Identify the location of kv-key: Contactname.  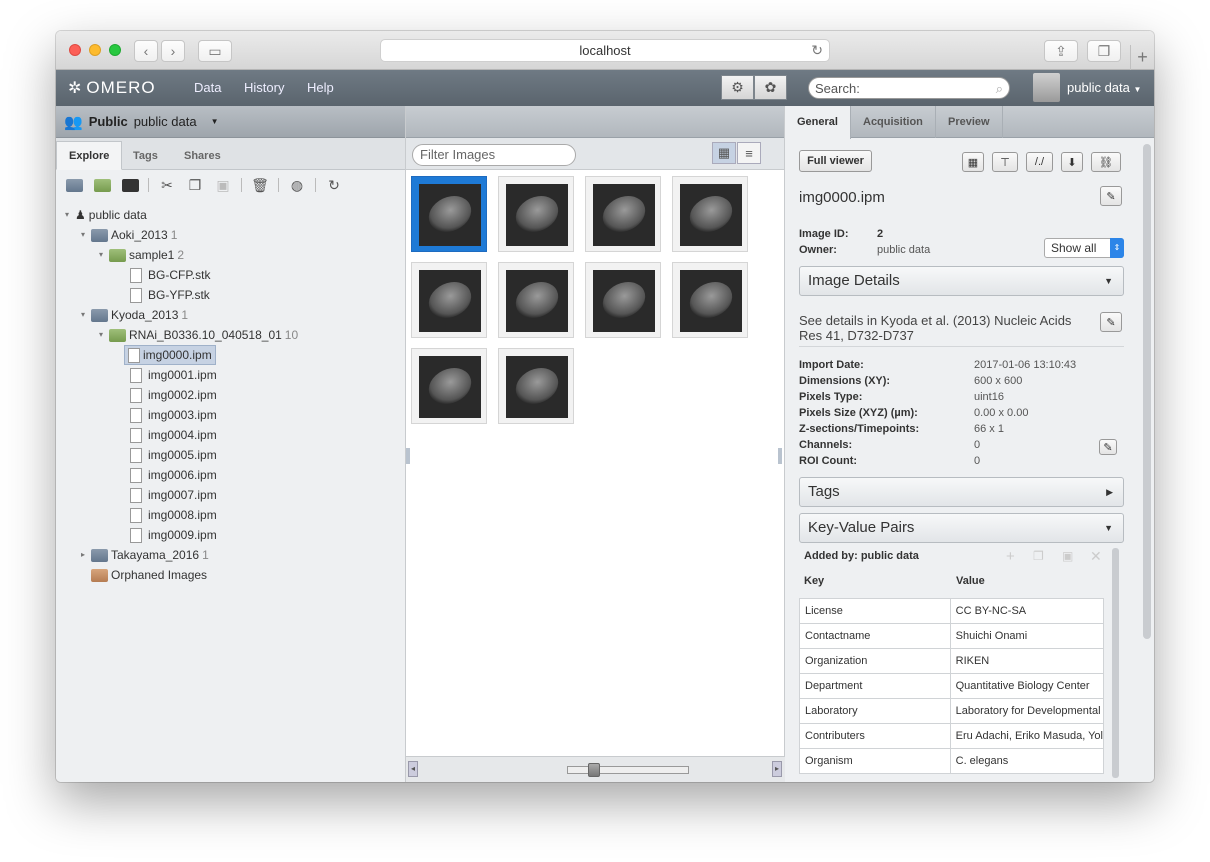
(875, 636).